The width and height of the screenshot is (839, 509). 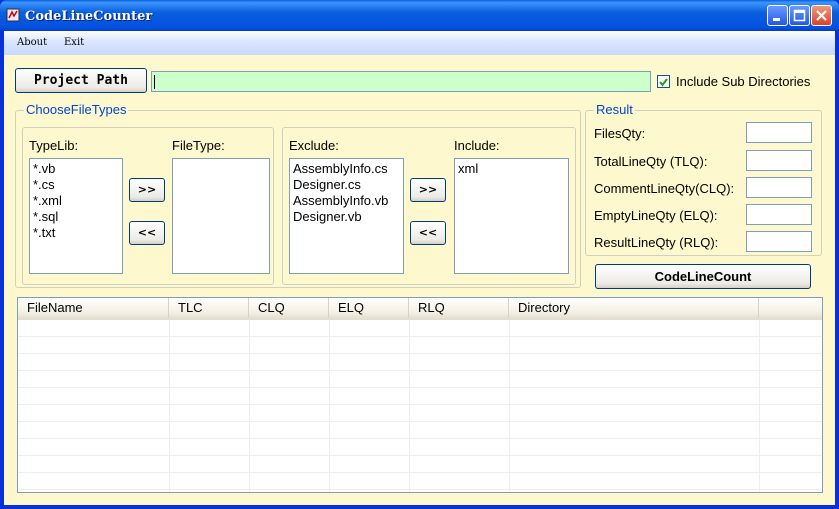 I want to click on list-item: *.sql, so click(x=77, y=217).